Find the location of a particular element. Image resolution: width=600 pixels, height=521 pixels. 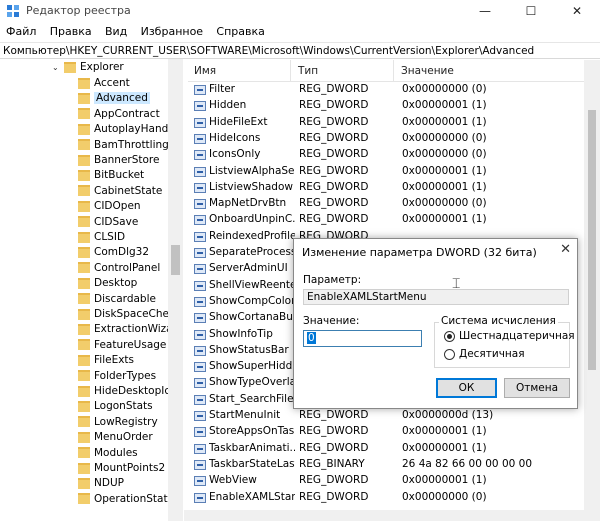

value-row: IconsOnly REG_DWORD 0x00000000 (0) is located at coordinates (392, 155).